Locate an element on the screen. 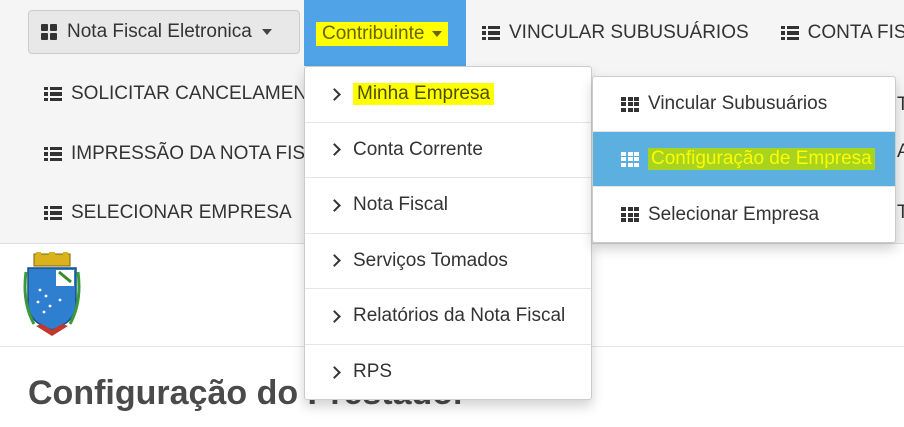 This screenshot has width=904, height=427. submenu-item-label: Configuração de Empresa is located at coordinates (761, 159).